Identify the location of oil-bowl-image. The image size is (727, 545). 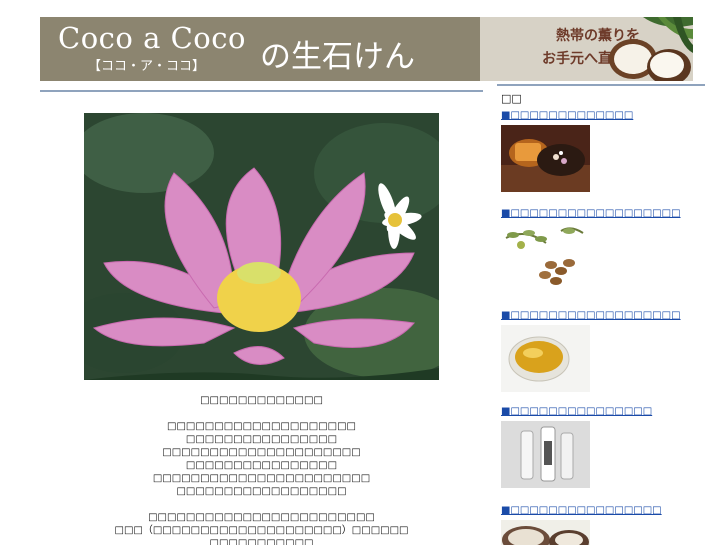
(545, 358).